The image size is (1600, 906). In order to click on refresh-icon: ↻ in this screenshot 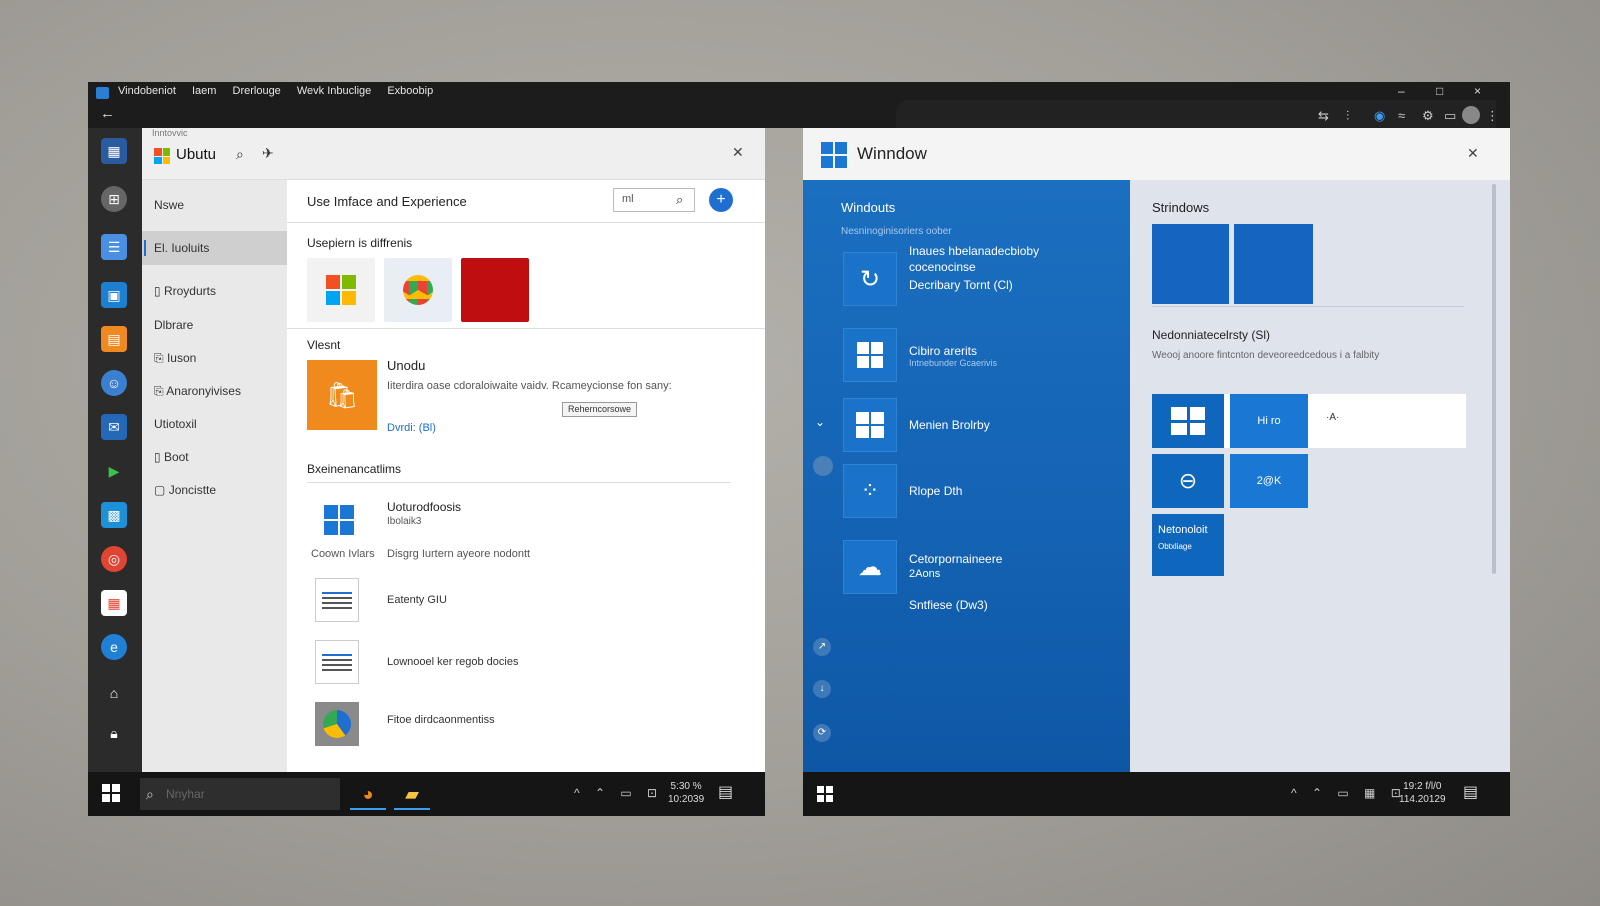, I will do `click(870, 279)`.